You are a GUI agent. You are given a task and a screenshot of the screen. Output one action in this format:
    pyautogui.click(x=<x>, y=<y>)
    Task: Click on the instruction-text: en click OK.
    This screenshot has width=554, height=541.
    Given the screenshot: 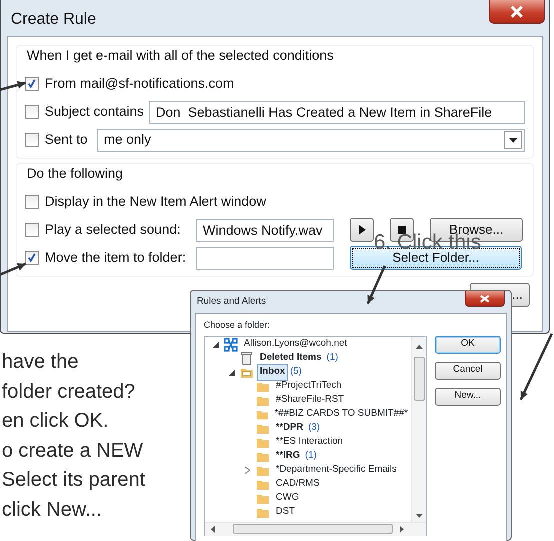 What is the action you would take?
    pyautogui.click(x=55, y=421)
    